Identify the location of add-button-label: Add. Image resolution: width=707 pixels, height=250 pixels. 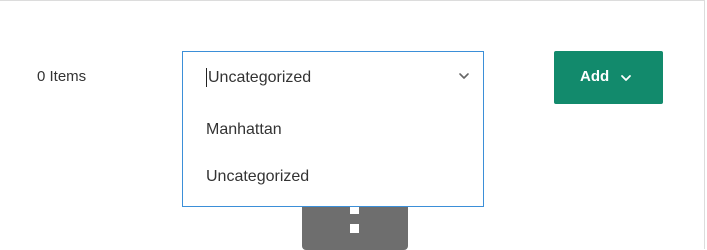
(595, 76).